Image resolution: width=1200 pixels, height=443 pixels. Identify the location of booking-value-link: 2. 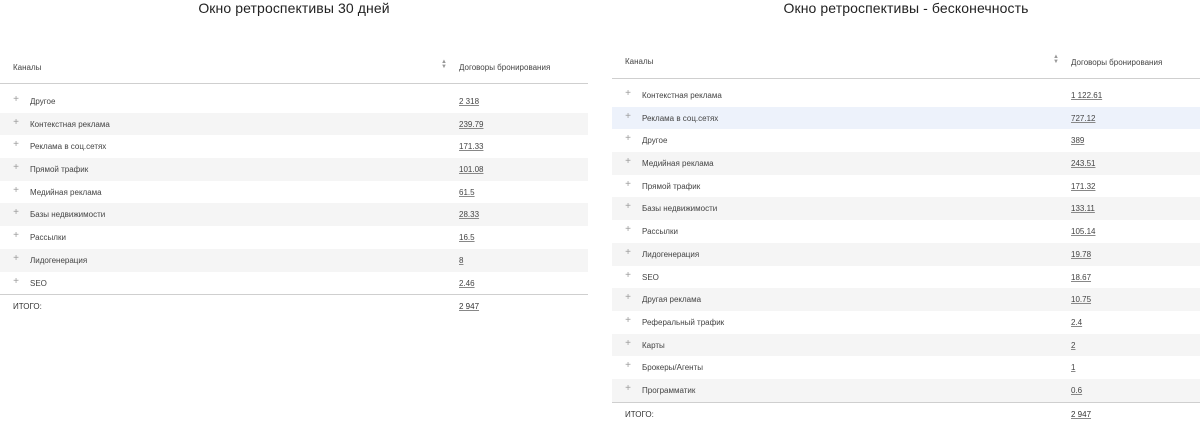
(1073, 345).